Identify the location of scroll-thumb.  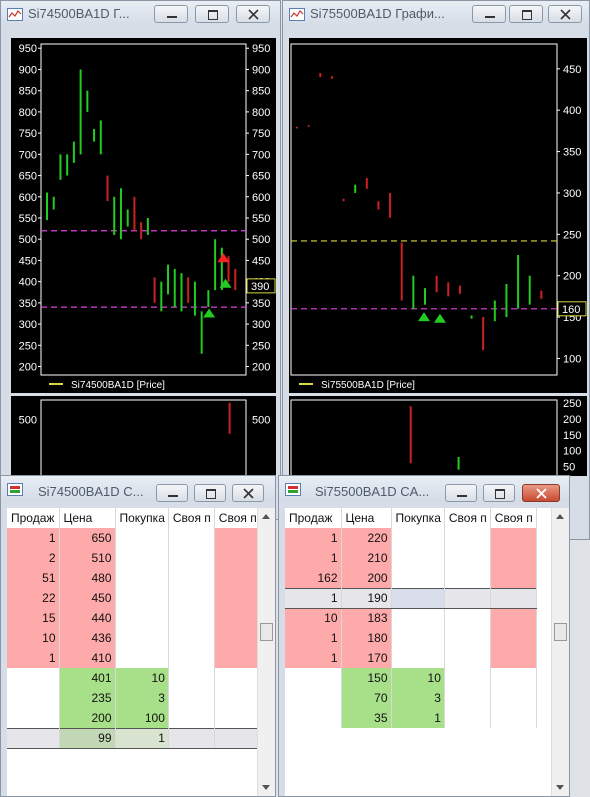
(560, 632).